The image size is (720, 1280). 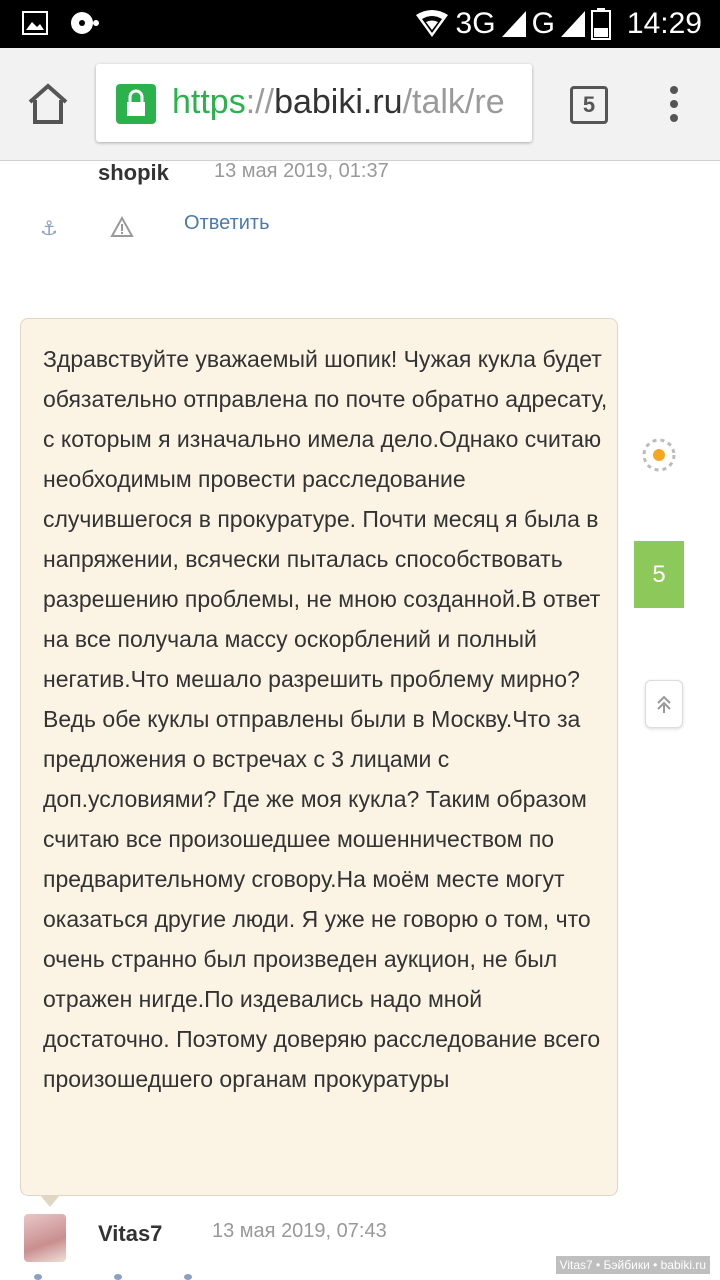 I want to click on comment-count-badge: 5, so click(x=659, y=574).